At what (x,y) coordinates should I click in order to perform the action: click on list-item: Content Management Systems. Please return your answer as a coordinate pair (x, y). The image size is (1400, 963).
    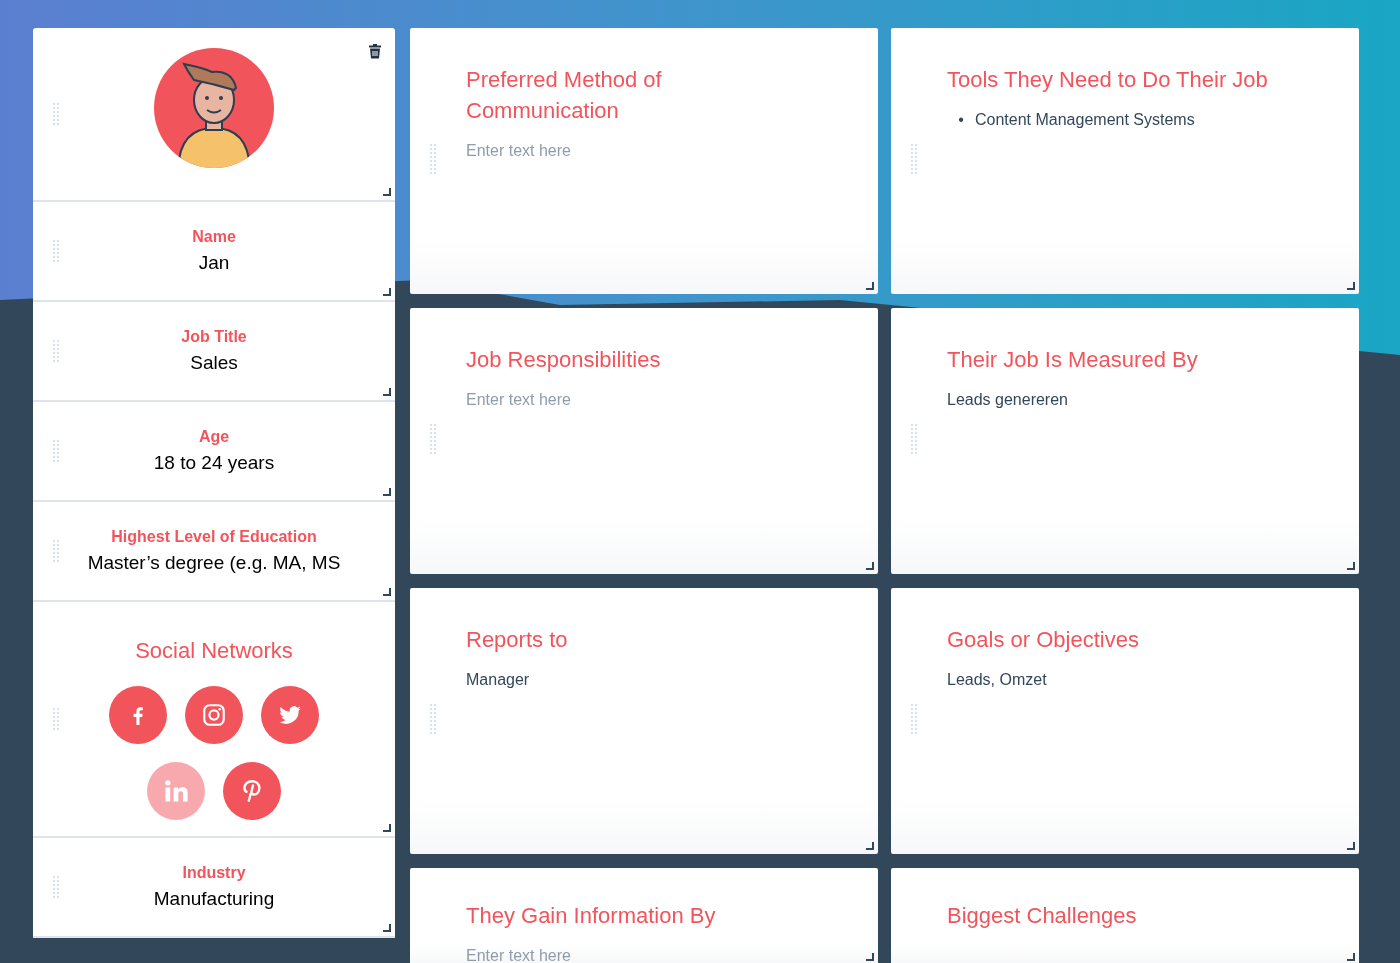
    Looking at the image, I should click on (1085, 119).